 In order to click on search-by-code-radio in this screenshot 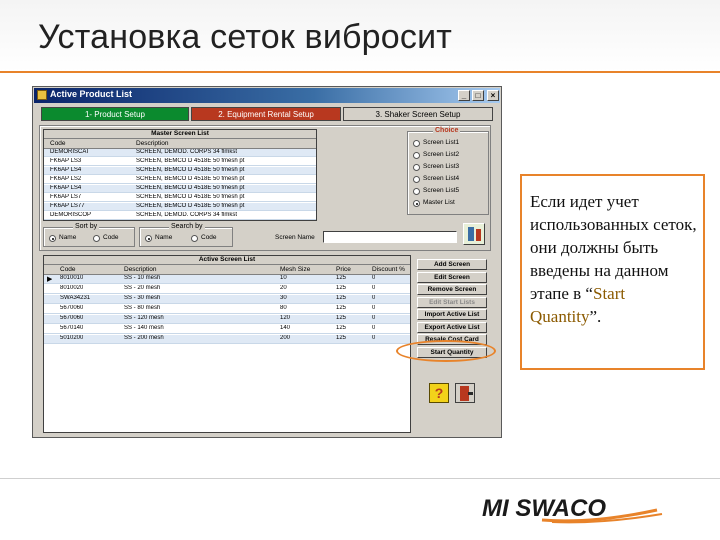, I will do `click(194, 238)`.